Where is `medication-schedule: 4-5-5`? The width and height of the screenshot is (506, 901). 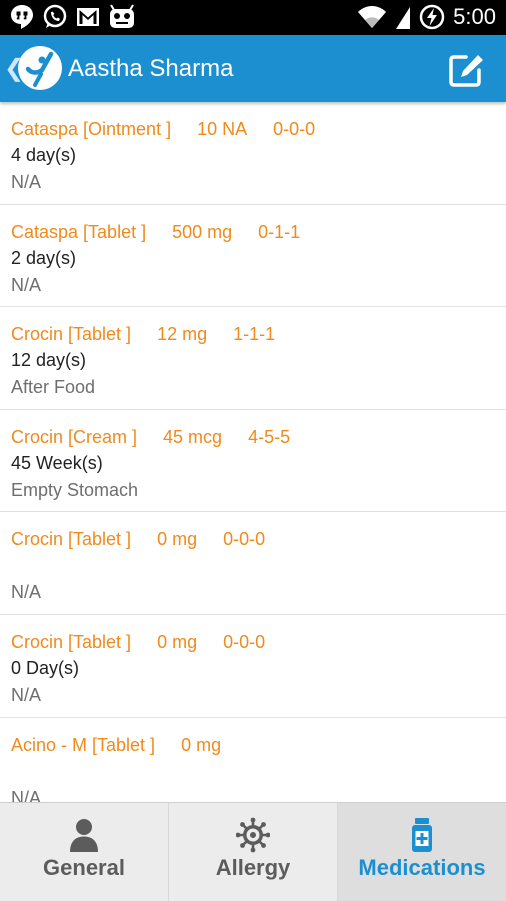
medication-schedule: 4-5-5 is located at coordinates (269, 436).